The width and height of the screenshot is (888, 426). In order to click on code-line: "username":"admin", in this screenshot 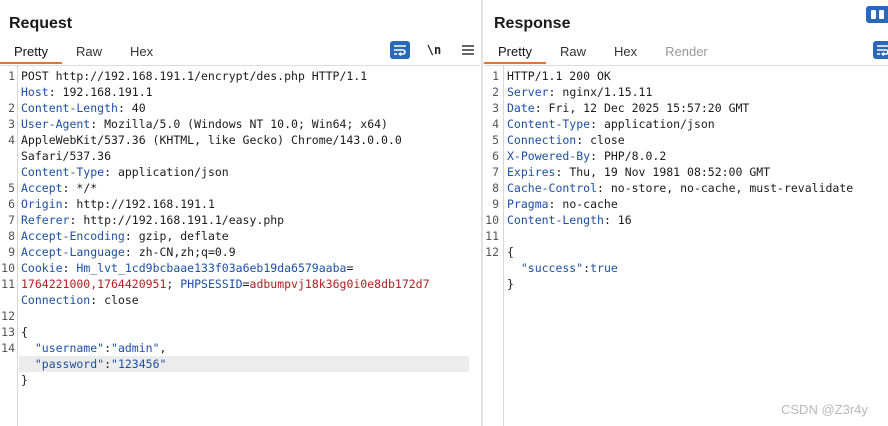, I will do `click(94, 348)`.